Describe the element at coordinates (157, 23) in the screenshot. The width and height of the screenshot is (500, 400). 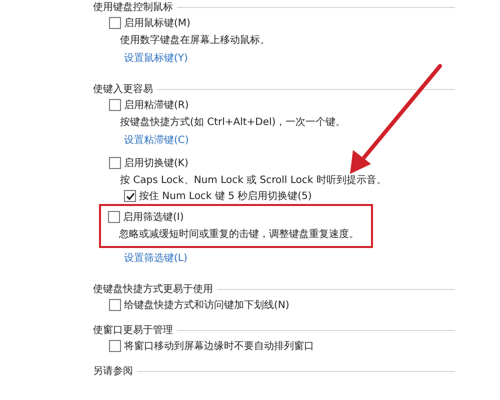
I see `checkbox-label: 启用鼠标键(M)` at that location.